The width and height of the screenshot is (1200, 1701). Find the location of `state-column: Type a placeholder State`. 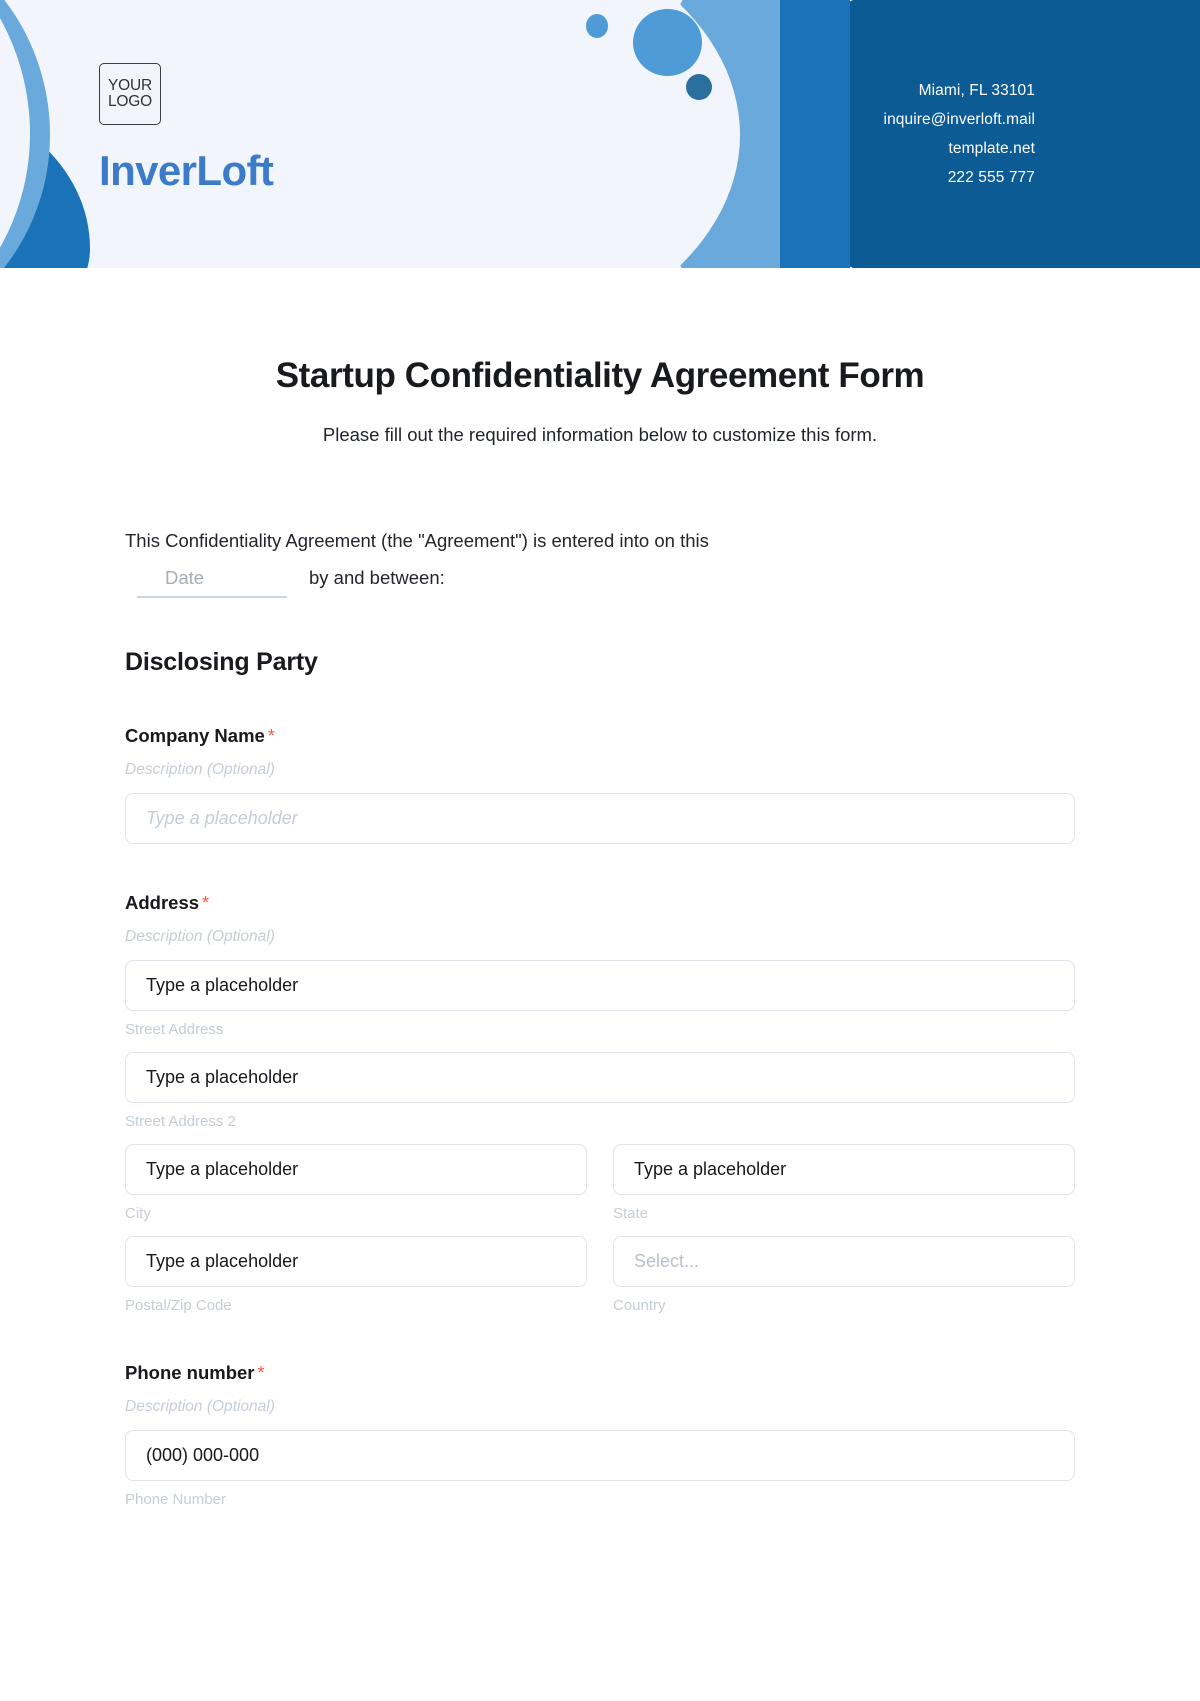

state-column: Type a placeholder State is located at coordinates (844, 1176).